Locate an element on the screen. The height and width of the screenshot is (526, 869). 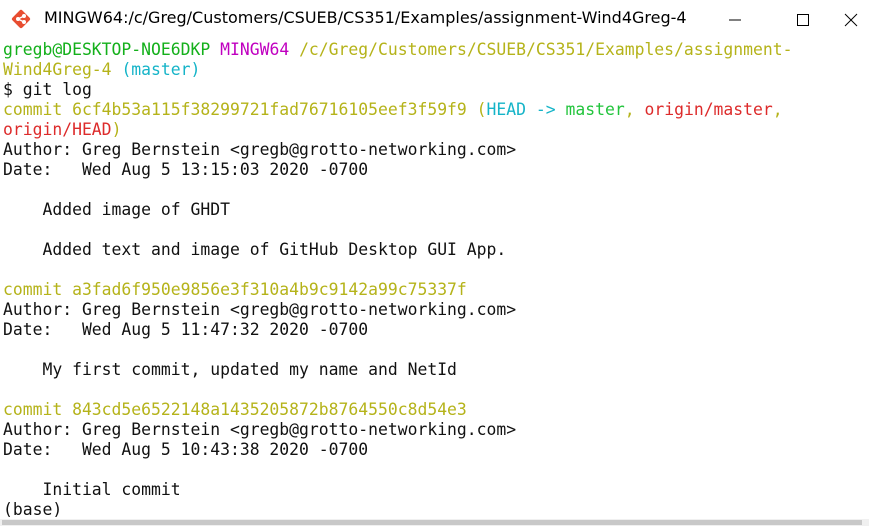
ref-arrow: -> is located at coordinates (546, 109).